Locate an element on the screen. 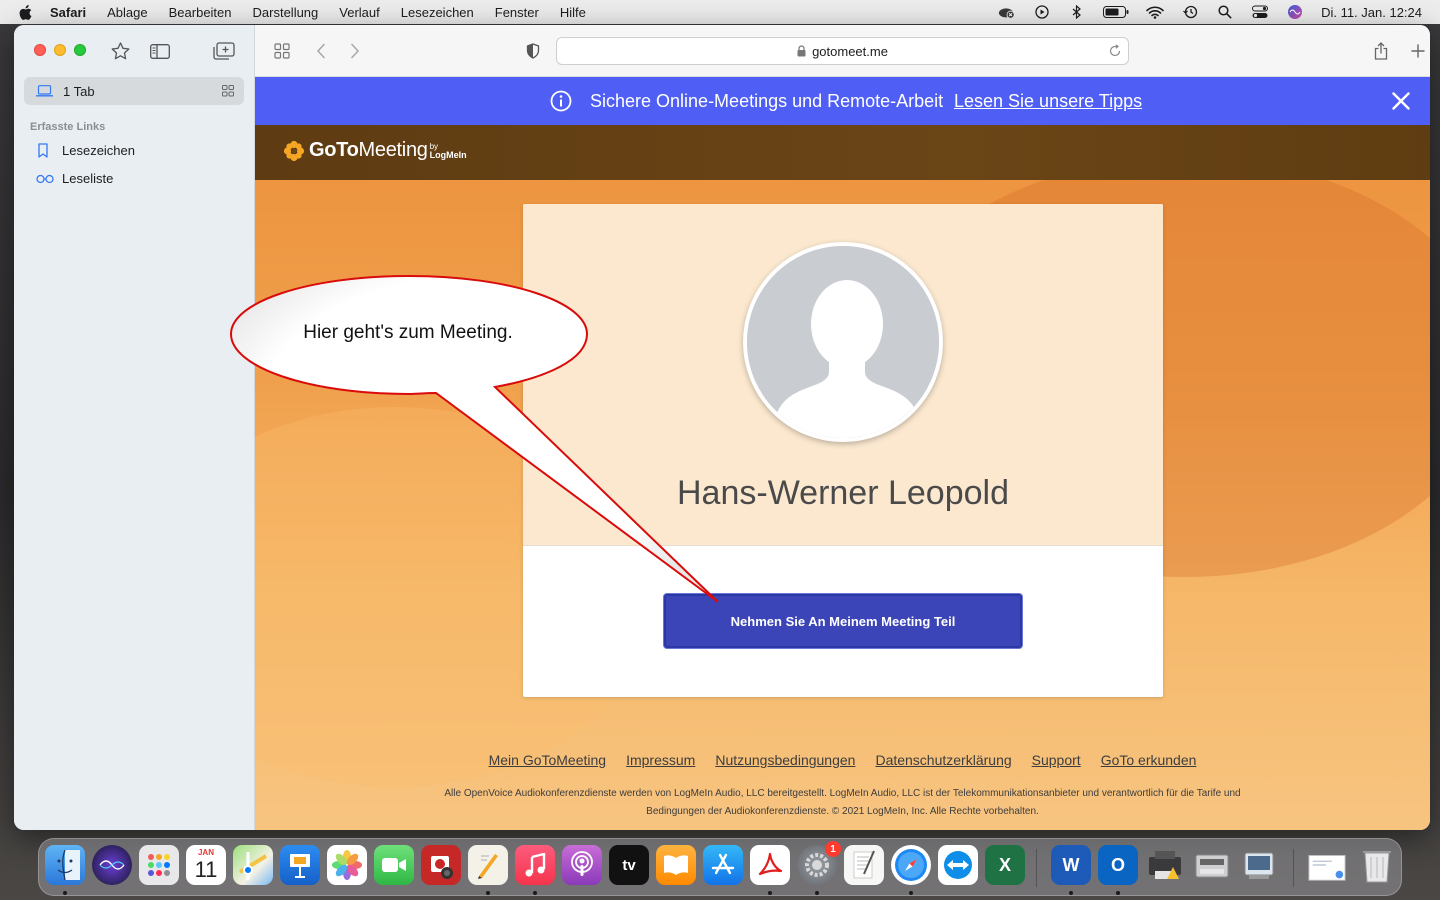 The height and width of the screenshot is (900, 1440). share-icon is located at coordinates (1381, 51).